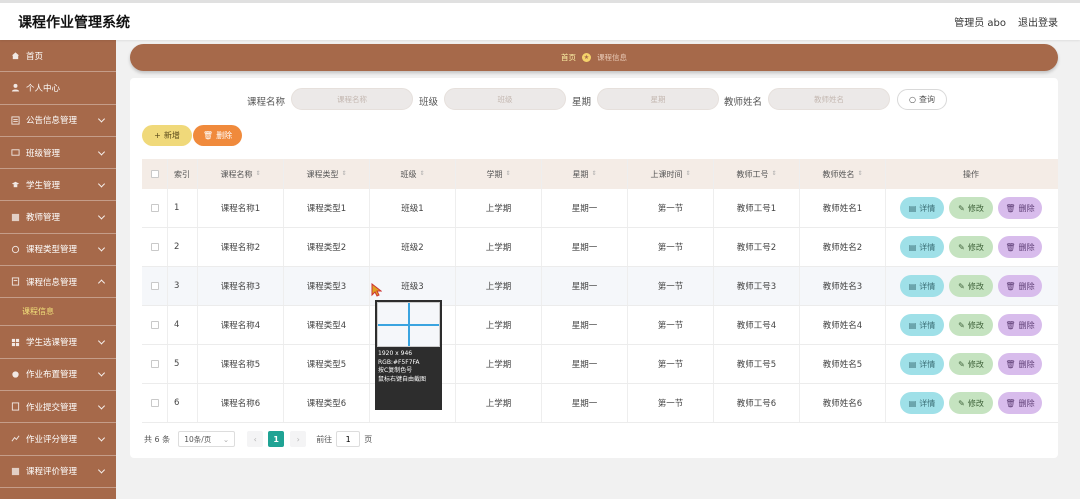 The width and height of the screenshot is (1080, 499). Describe the element at coordinates (671, 208) in the screenshot. I see `cell-class-time: 第一节` at that location.